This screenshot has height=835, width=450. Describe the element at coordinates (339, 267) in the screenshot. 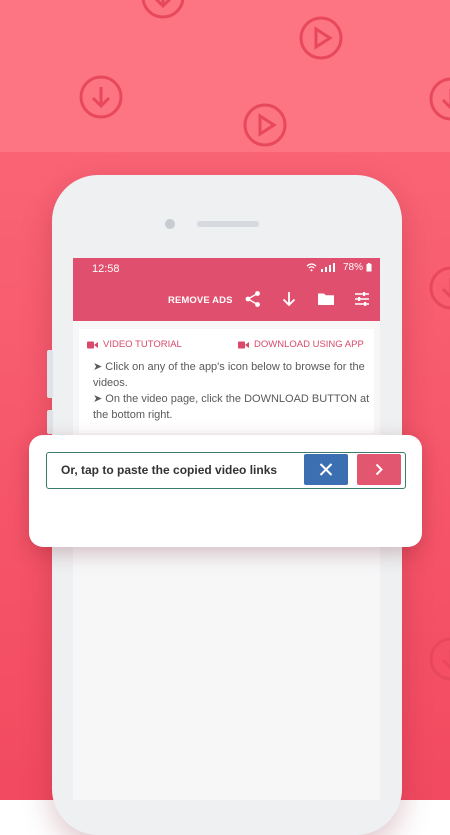

I see `status-icons: 78%` at that location.